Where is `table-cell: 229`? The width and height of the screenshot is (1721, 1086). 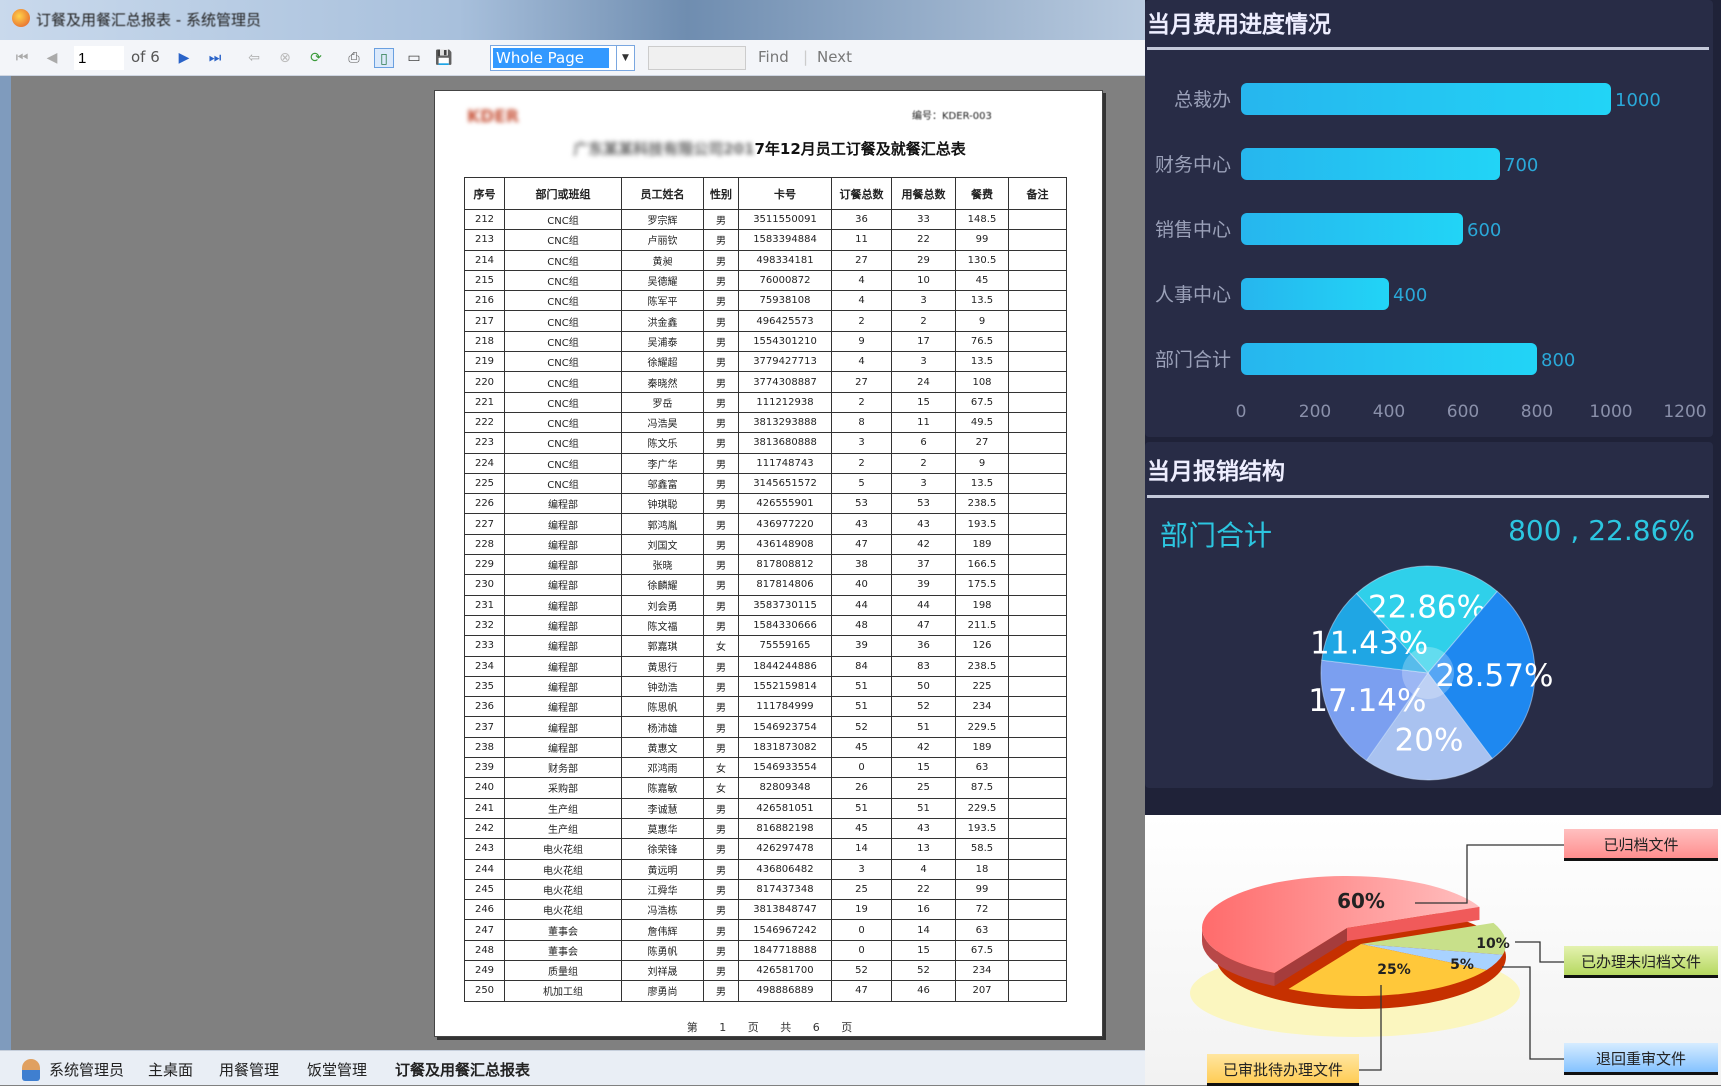
table-cell: 229 is located at coordinates (484, 565).